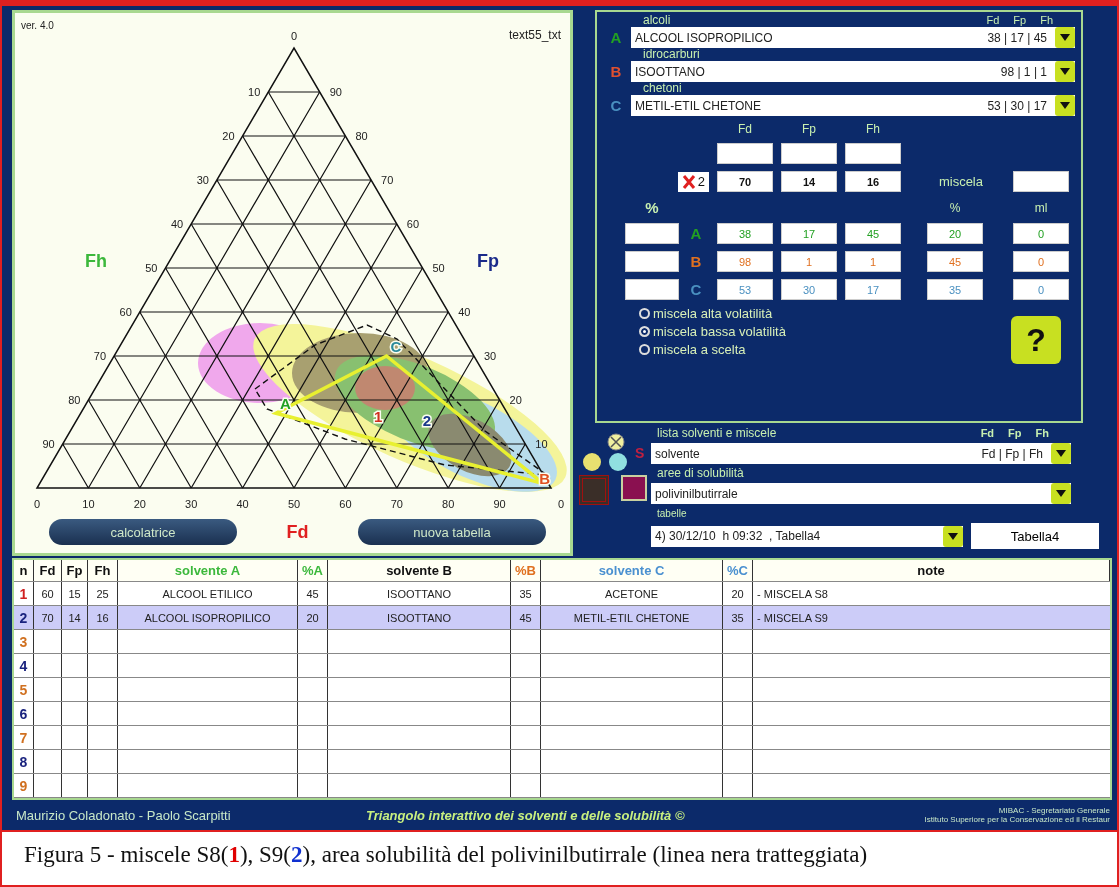 Image resolution: width=1119 pixels, height=887 pixels. I want to click on table-cell: 16, so click(103, 618).